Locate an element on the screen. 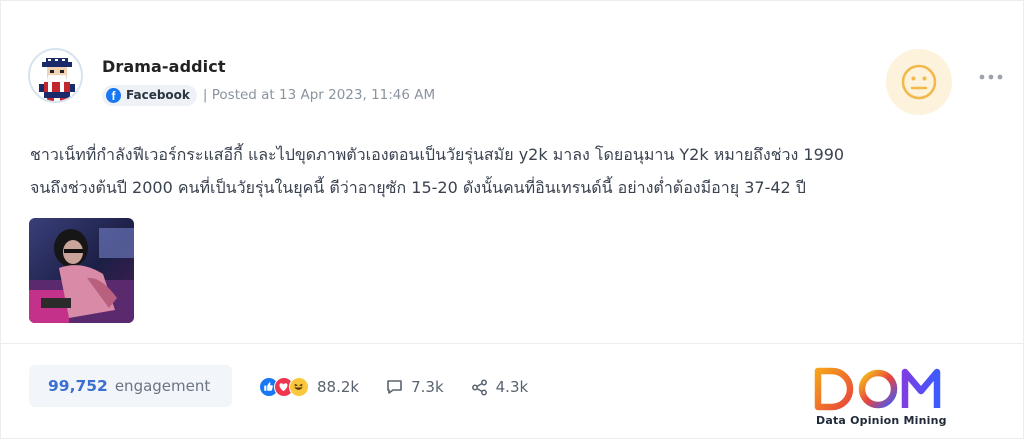 The height and width of the screenshot is (439, 1024). divider is located at coordinates (512, 343).